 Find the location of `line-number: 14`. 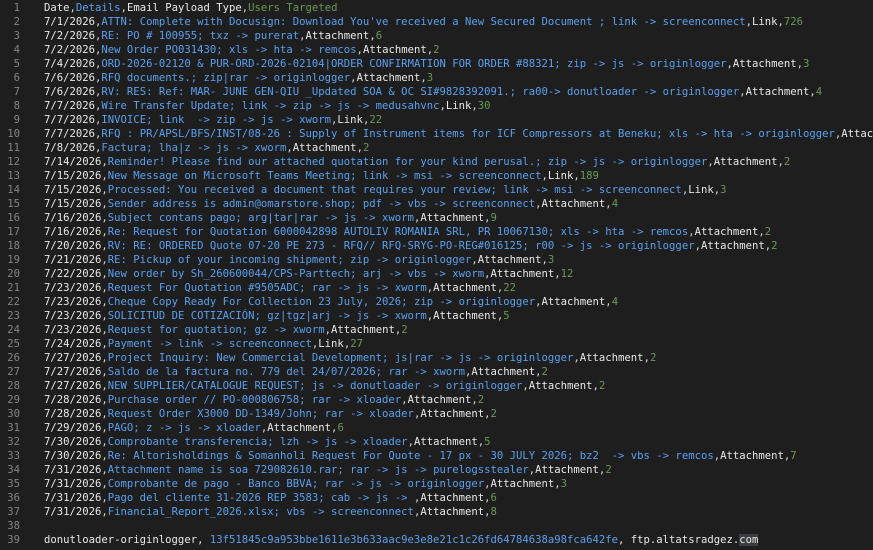

line-number: 14 is located at coordinates (13, 190).